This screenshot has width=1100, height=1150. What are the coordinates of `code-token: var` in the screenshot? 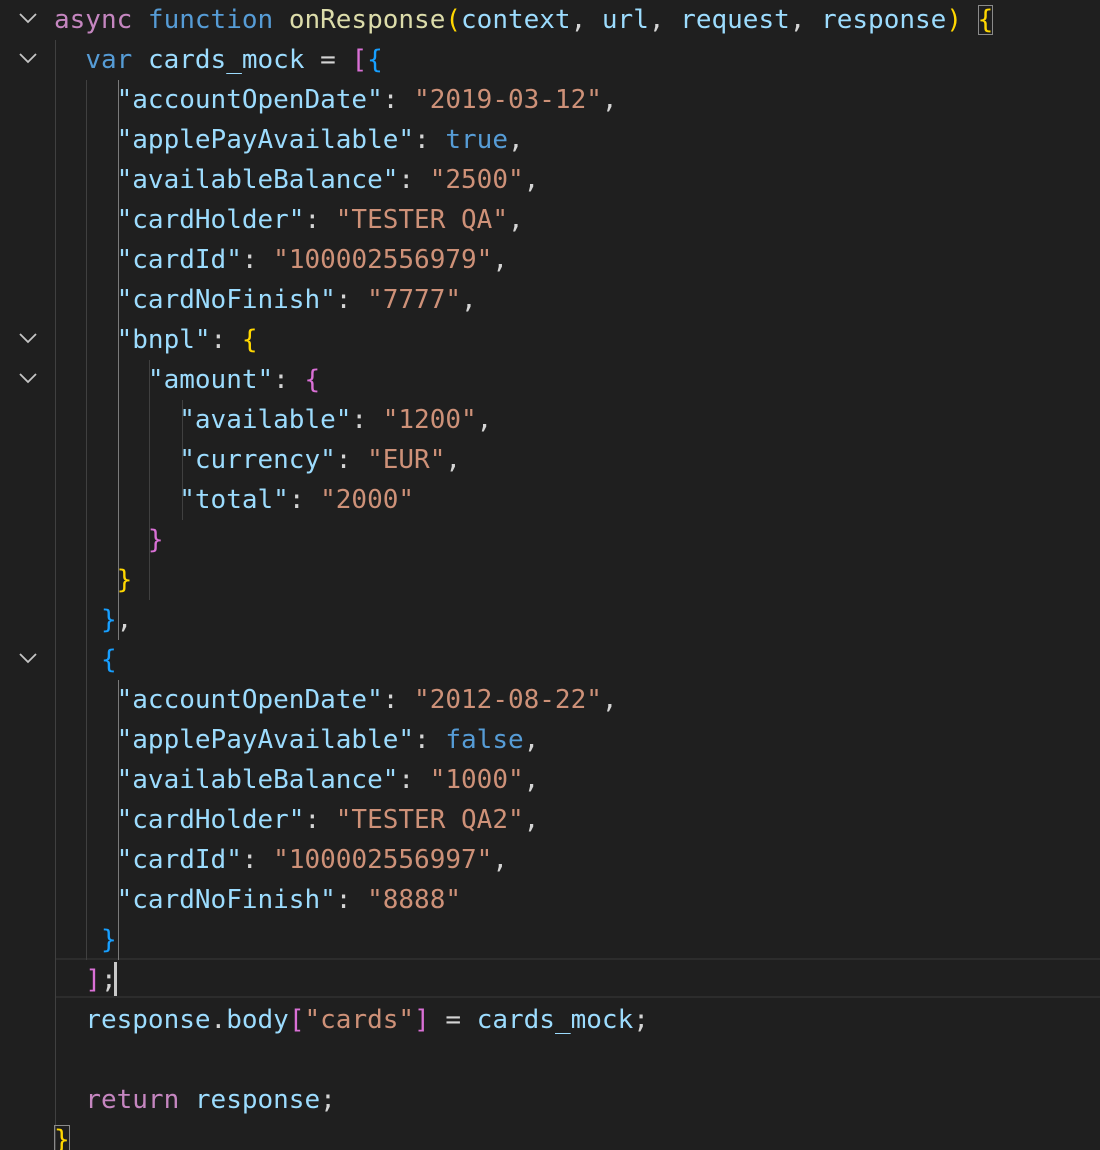 It's located at (116, 60).